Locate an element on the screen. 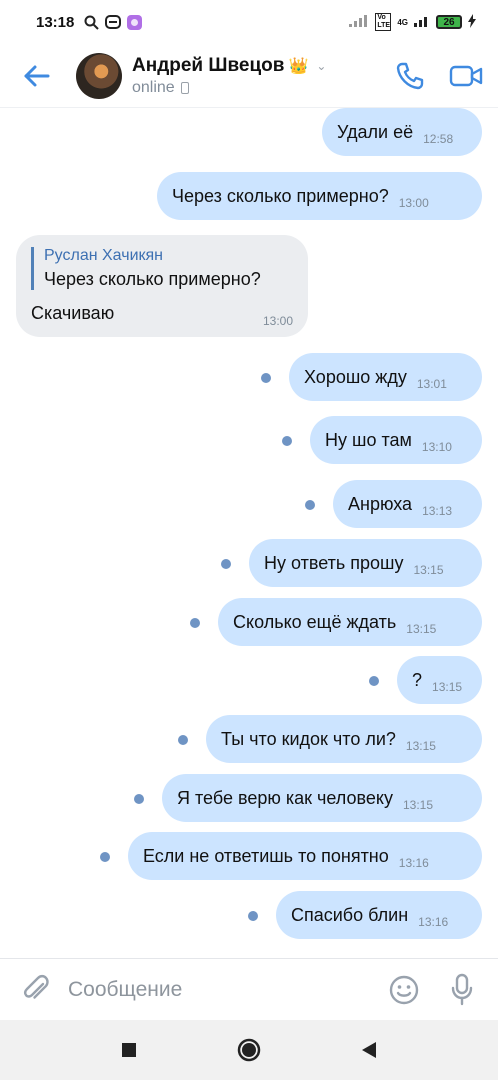  outgoing-message: Ты что кидок что ли? 13:15 is located at coordinates (344, 739).